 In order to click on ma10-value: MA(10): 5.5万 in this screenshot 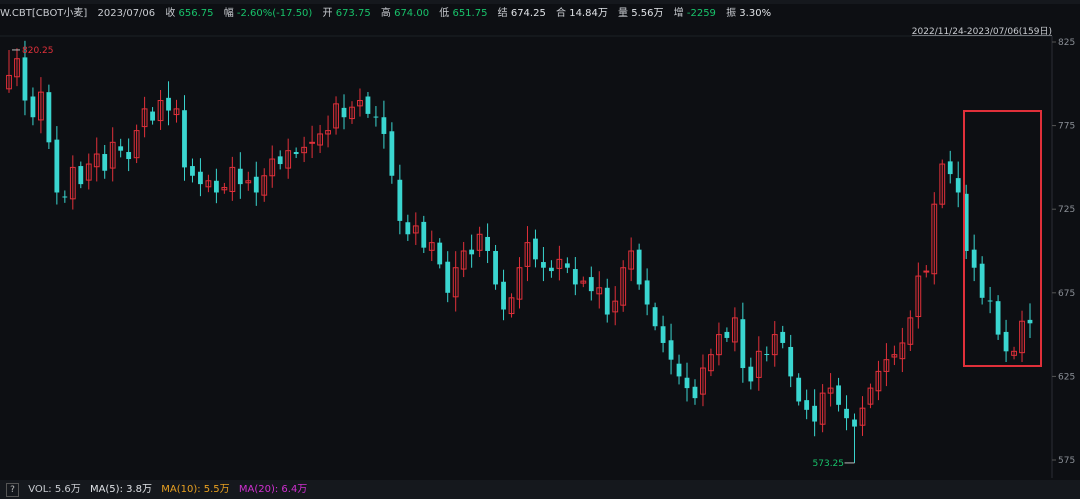, I will do `click(195, 489)`.